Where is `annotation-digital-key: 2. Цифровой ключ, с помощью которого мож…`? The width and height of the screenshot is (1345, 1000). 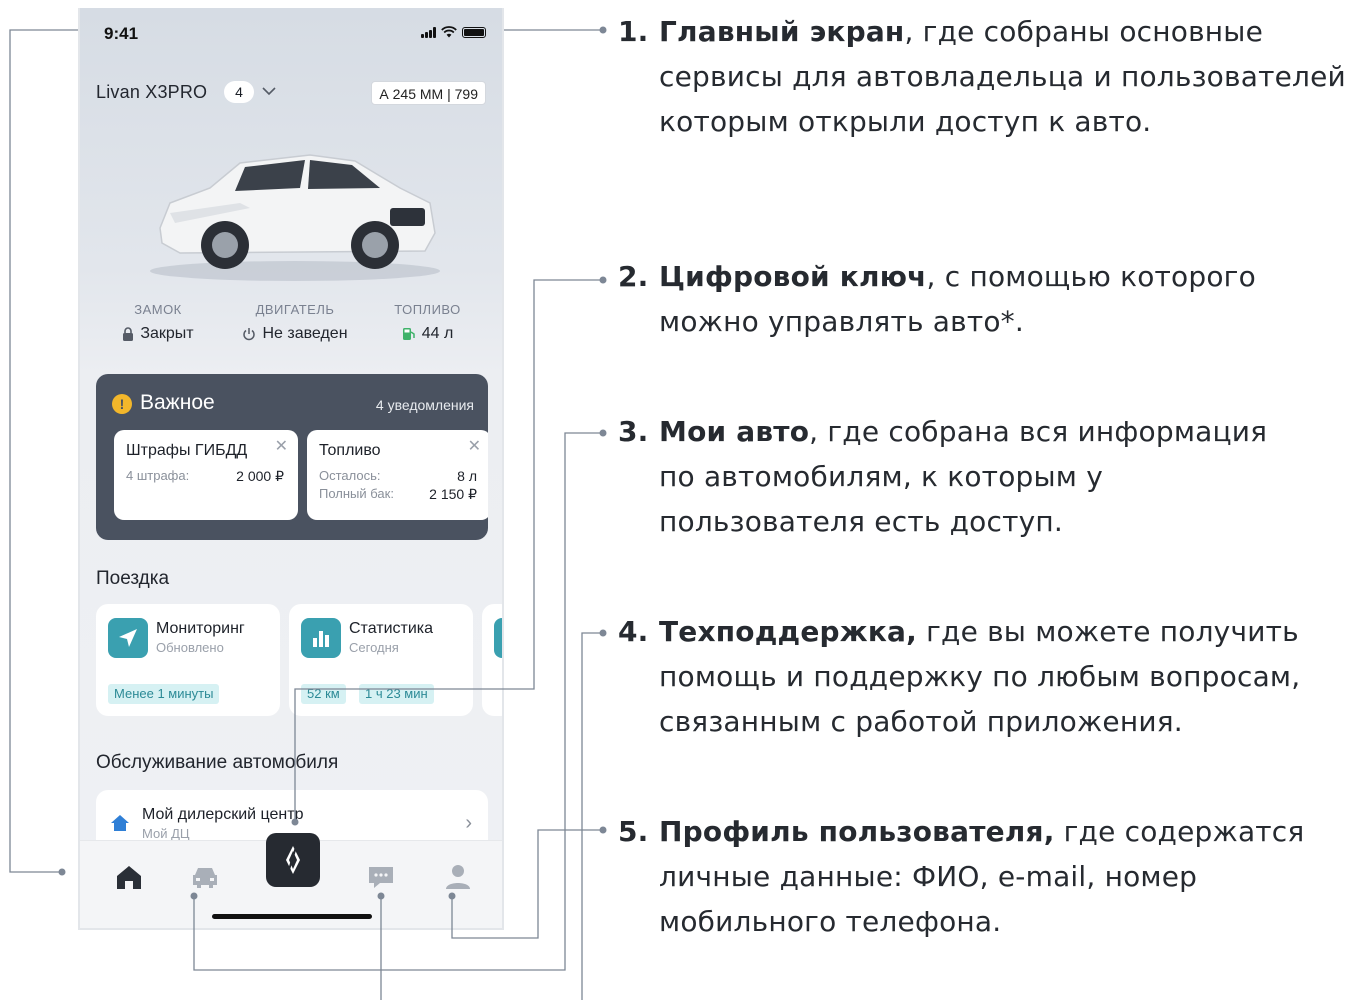
annotation-digital-key: 2. Цифровой ключ, с помощью которого мож… is located at coordinates (937, 299).